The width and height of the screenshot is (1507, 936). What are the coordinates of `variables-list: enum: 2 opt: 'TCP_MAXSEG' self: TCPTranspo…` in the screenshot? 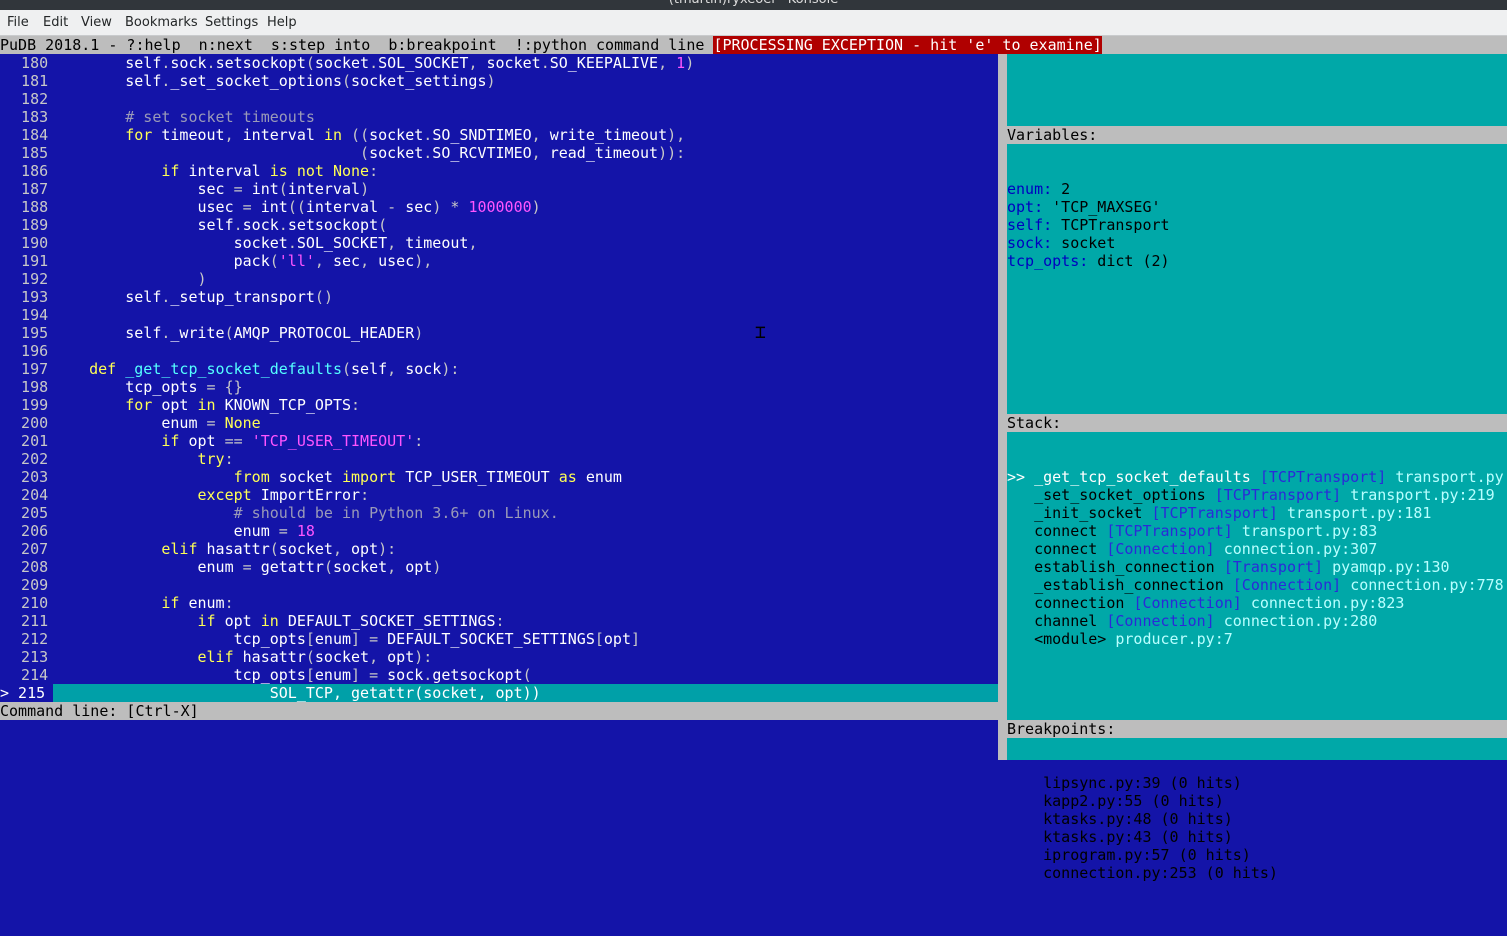 It's located at (1257, 225).